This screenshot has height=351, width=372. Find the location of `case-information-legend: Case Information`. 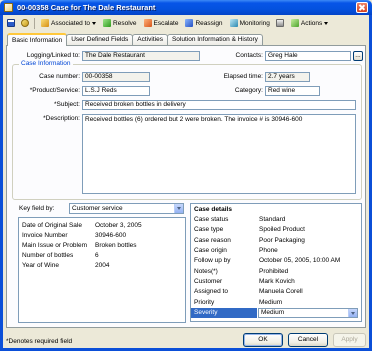

case-information-legend: Case Information is located at coordinates (46, 64).